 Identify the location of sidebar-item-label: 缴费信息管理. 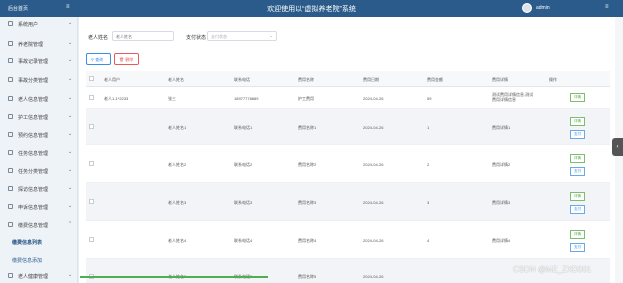
(33, 226).